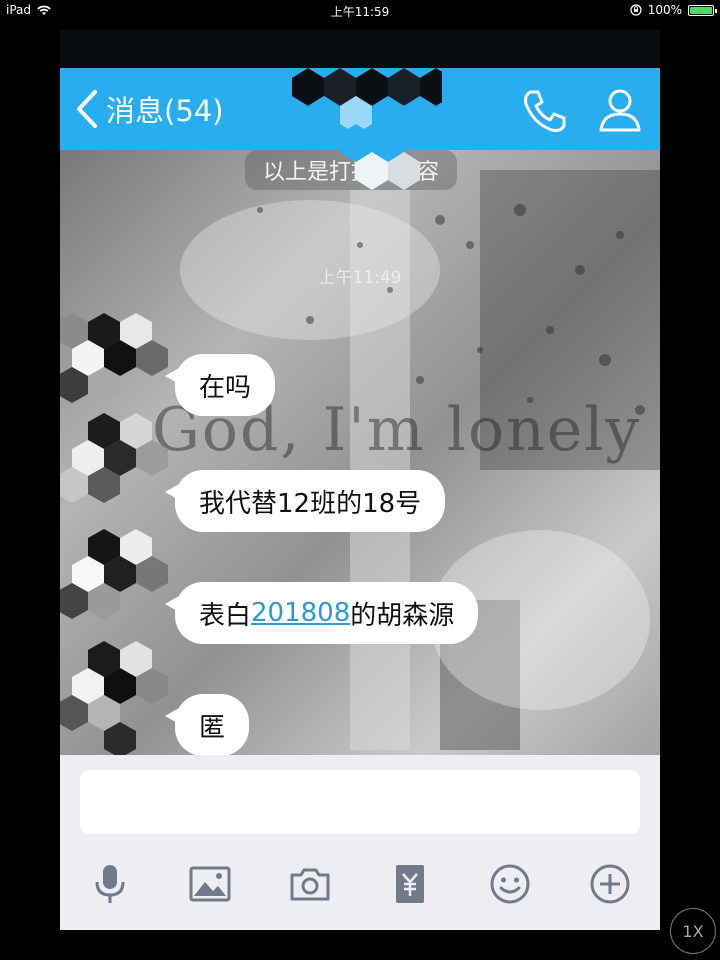 Image resolution: width=720 pixels, height=960 pixels. What do you see at coordinates (300, 613) in the screenshot?
I see `number-link: 201808` at bounding box center [300, 613].